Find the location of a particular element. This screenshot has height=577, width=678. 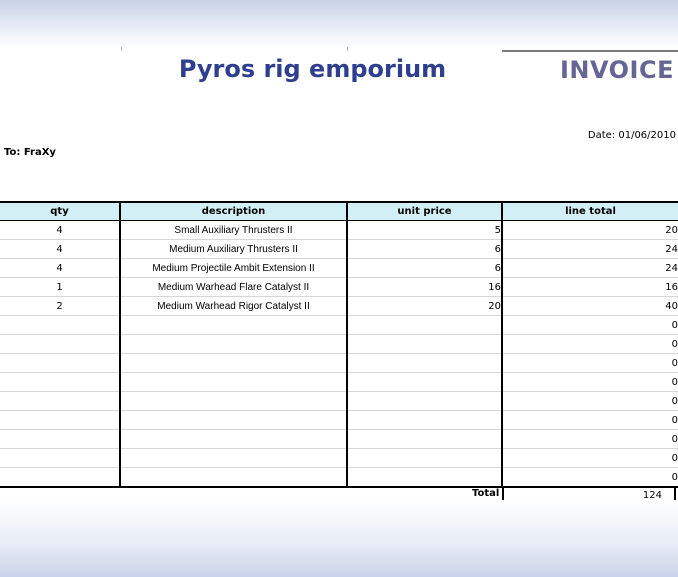

cell-line-total: 16 is located at coordinates (589, 287).